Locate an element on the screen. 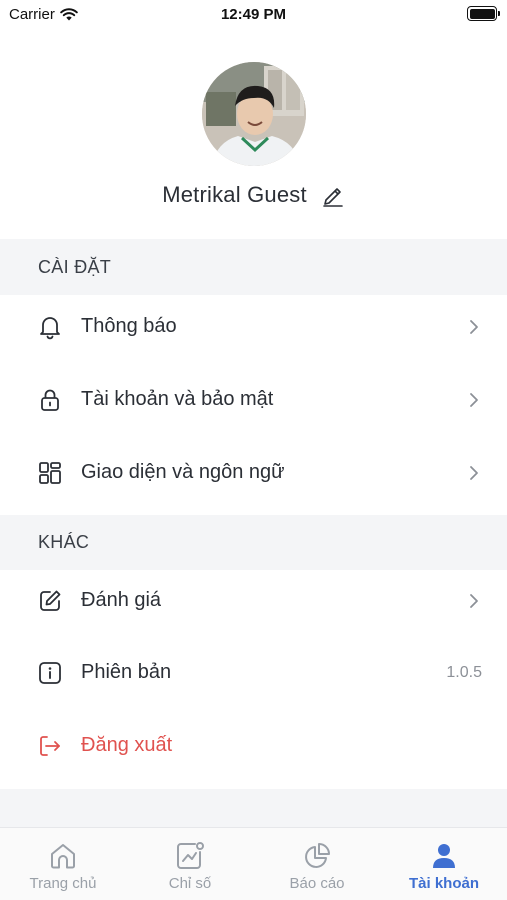 The image size is (507, 900). logout-label: Đăng xuất is located at coordinates (127, 745).